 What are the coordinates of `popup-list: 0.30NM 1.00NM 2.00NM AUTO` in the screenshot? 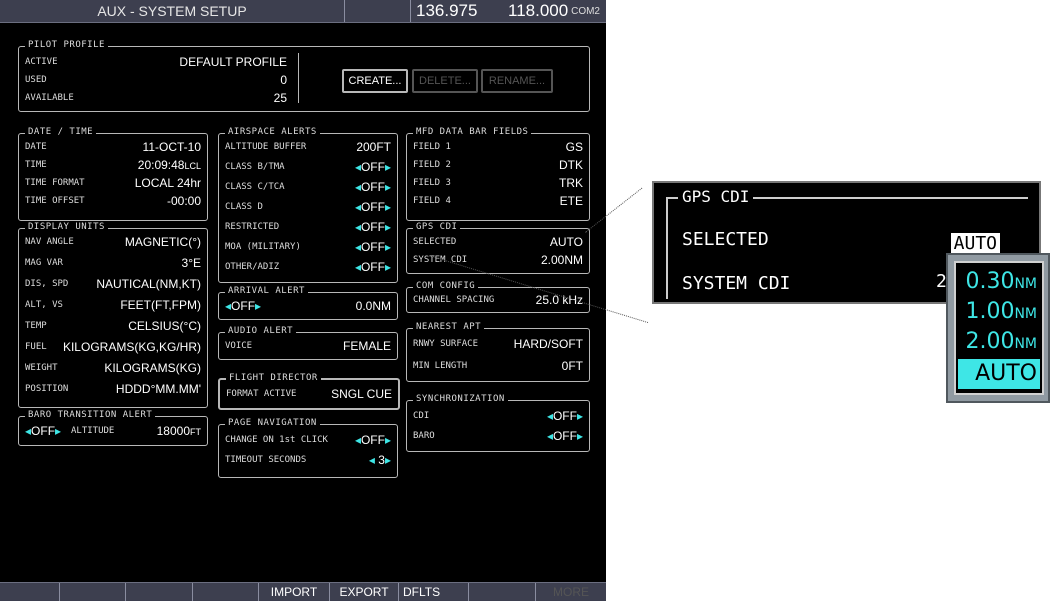 It's located at (999, 328).